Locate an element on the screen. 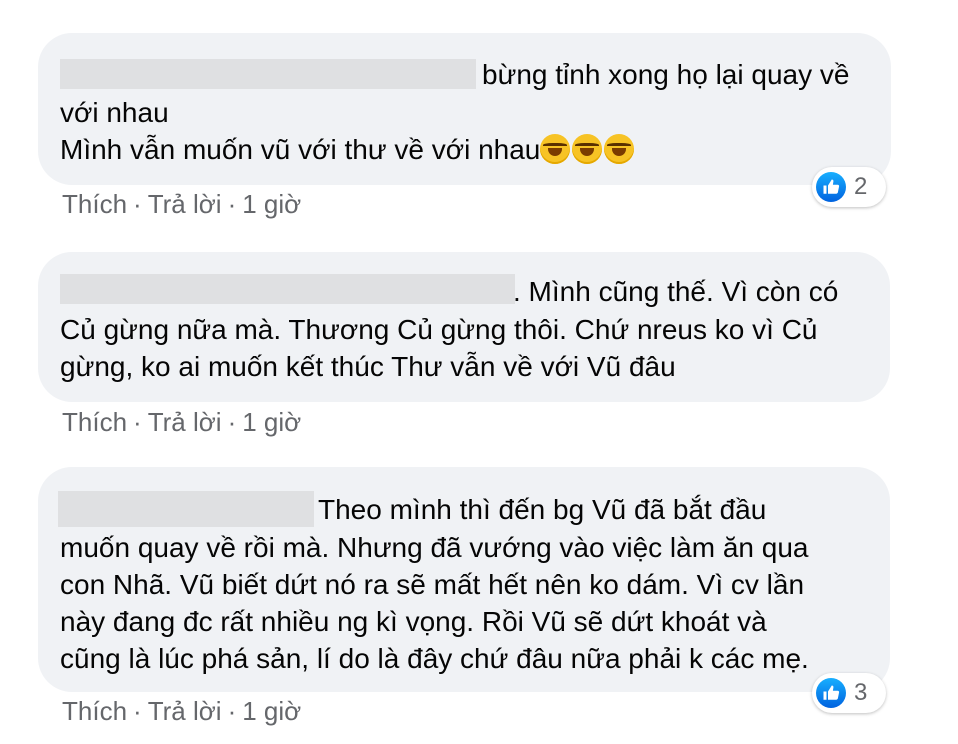 Image resolution: width=958 pixels, height=744 pixels. comment-text-line: . Mình cũng thế. Vì còn có is located at coordinates (676, 291).